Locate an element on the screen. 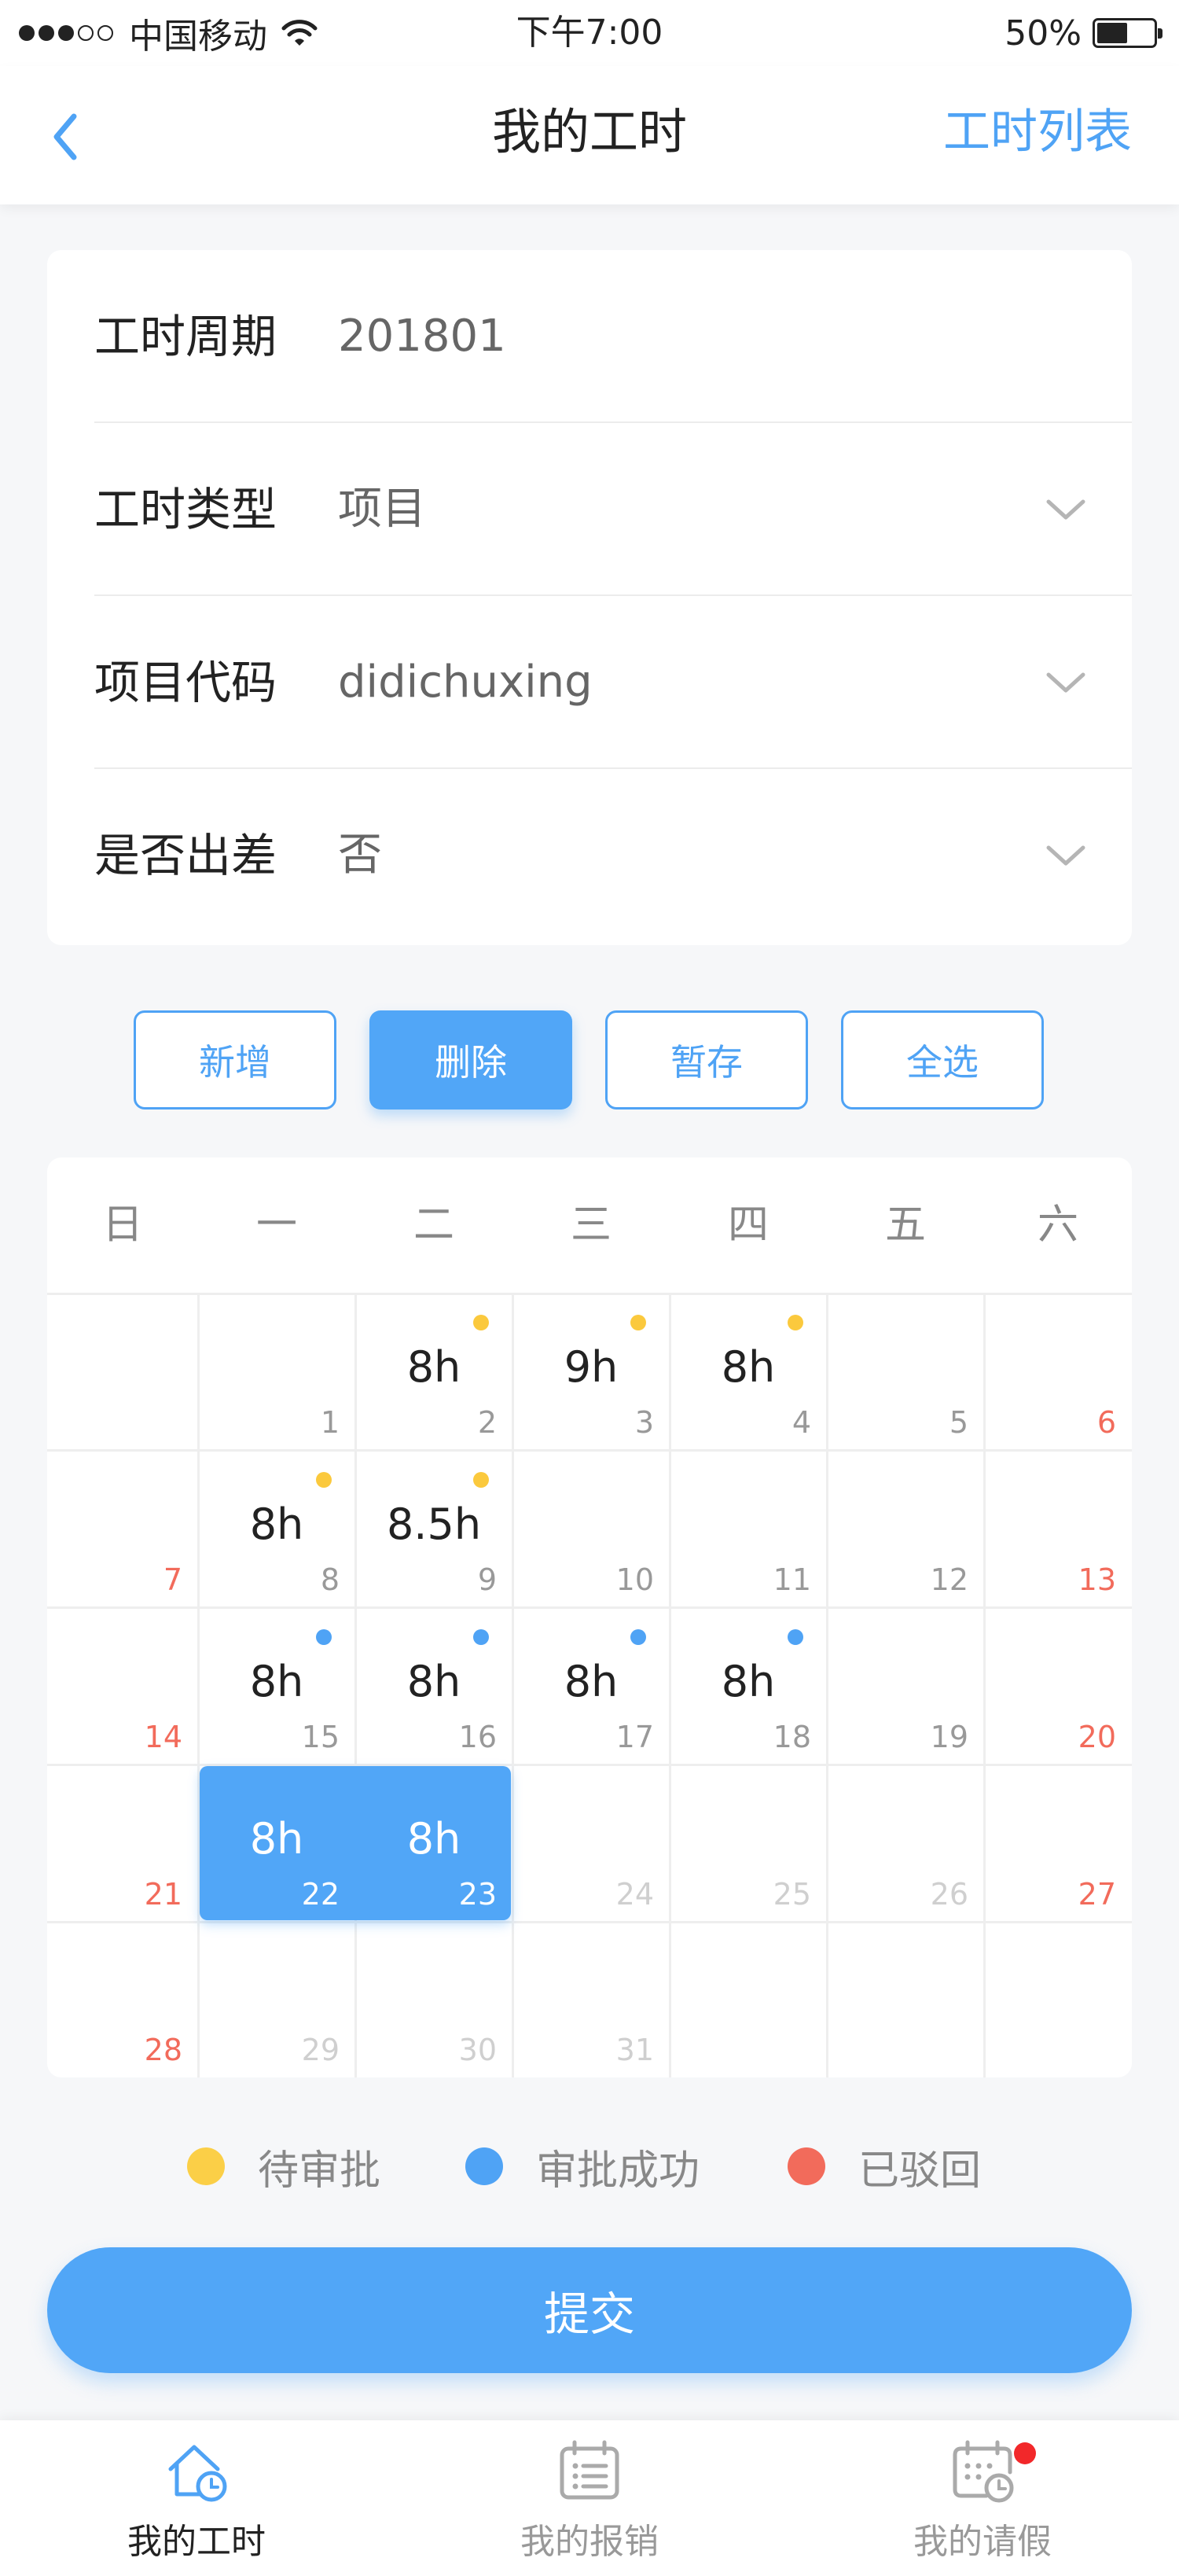 This screenshot has height=2576, width=1179. calendar-day-cell: 9h 3 is located at coordinates (591, 1371).